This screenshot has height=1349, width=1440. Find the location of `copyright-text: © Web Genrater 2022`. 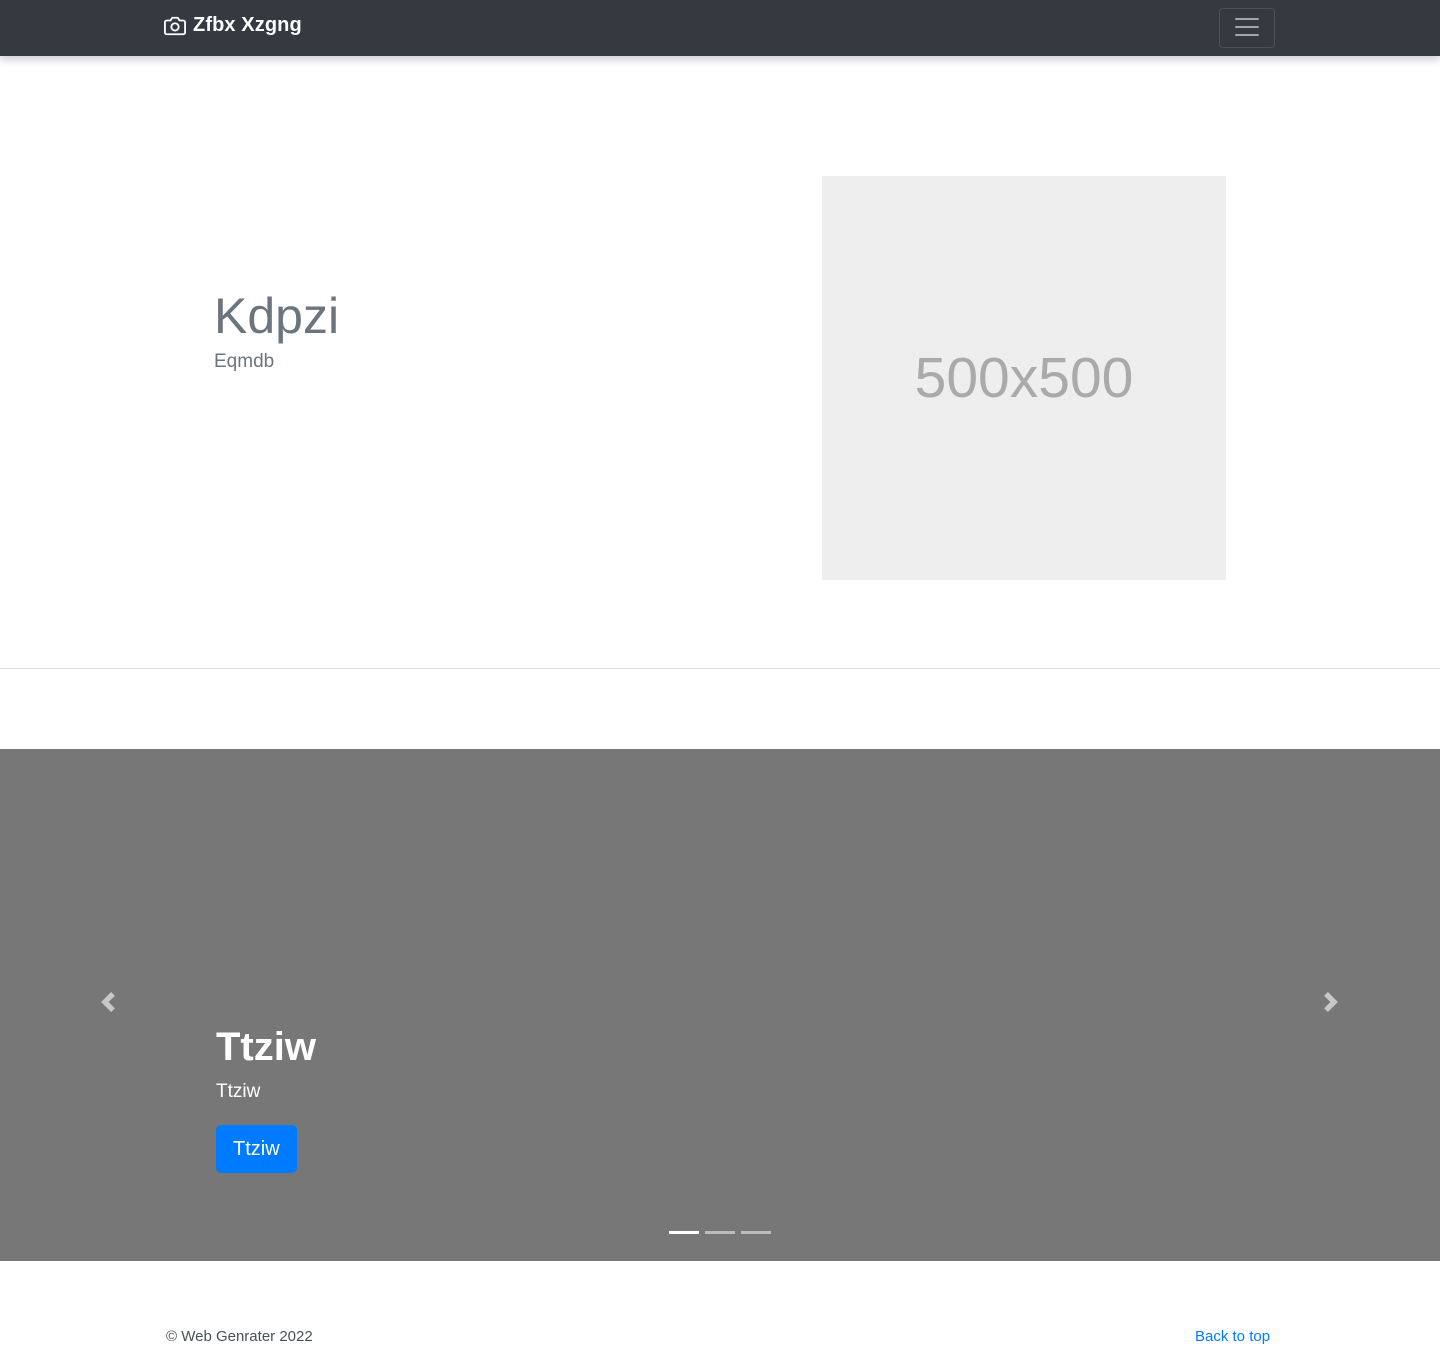

copyright-text: © Web Genrater 2022 is located at coordinates (239, 1336).